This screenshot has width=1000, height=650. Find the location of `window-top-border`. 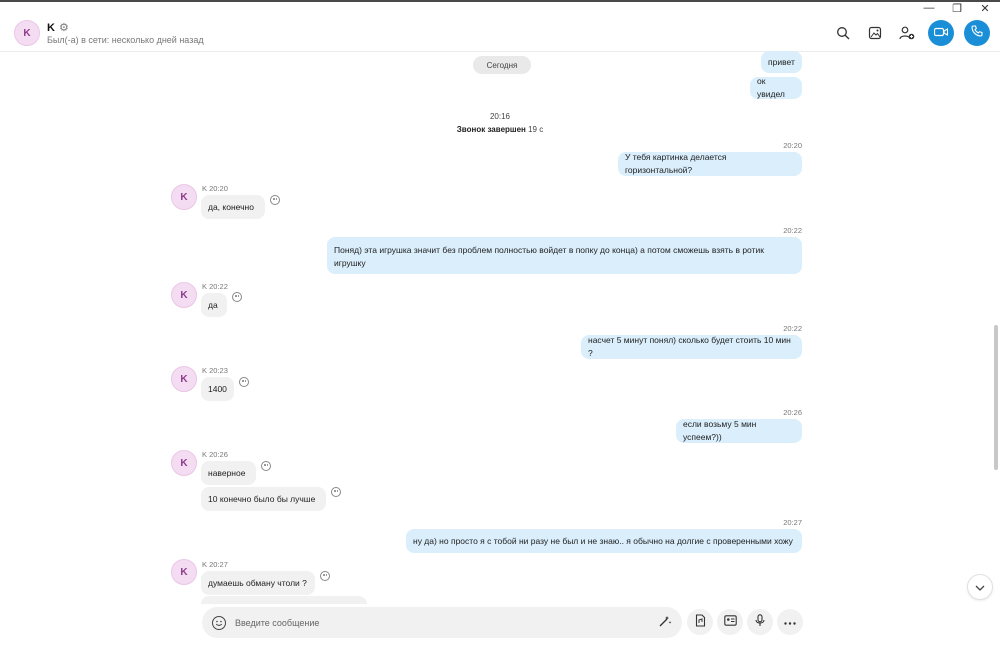

window-top-border is located at coordinates (500, 1).